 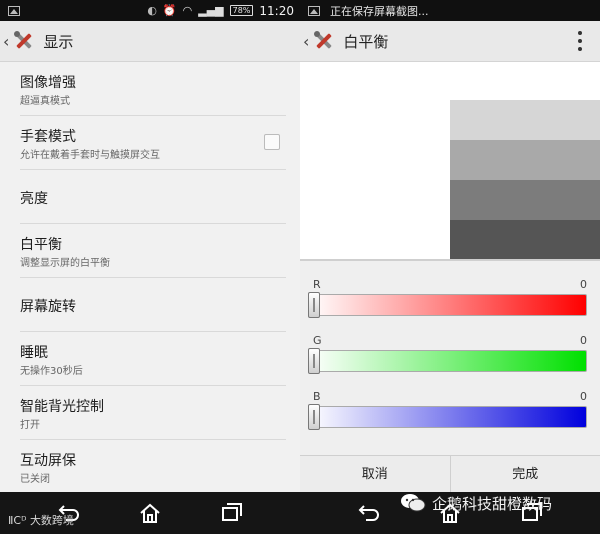 I want to click on setting-title: 图像增强, so click(x=48, y=83).